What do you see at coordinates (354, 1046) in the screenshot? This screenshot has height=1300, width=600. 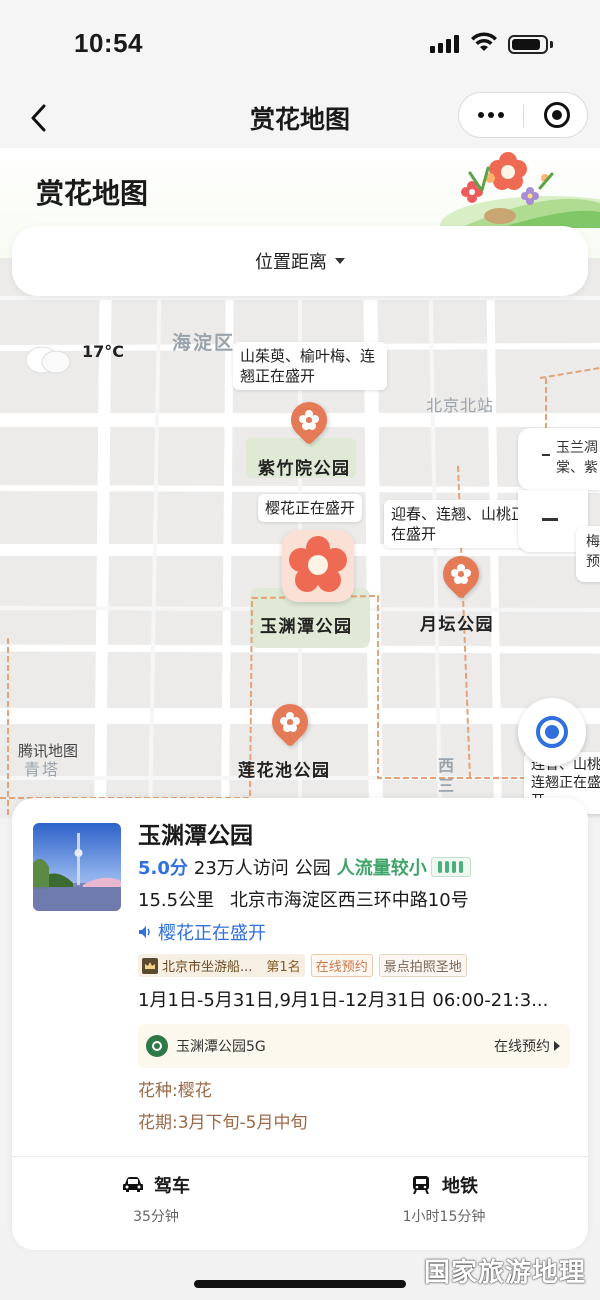 I see `park-5g-banner: 玉渊潭公园5G 在线预约` at bounding box center [354, 1046].